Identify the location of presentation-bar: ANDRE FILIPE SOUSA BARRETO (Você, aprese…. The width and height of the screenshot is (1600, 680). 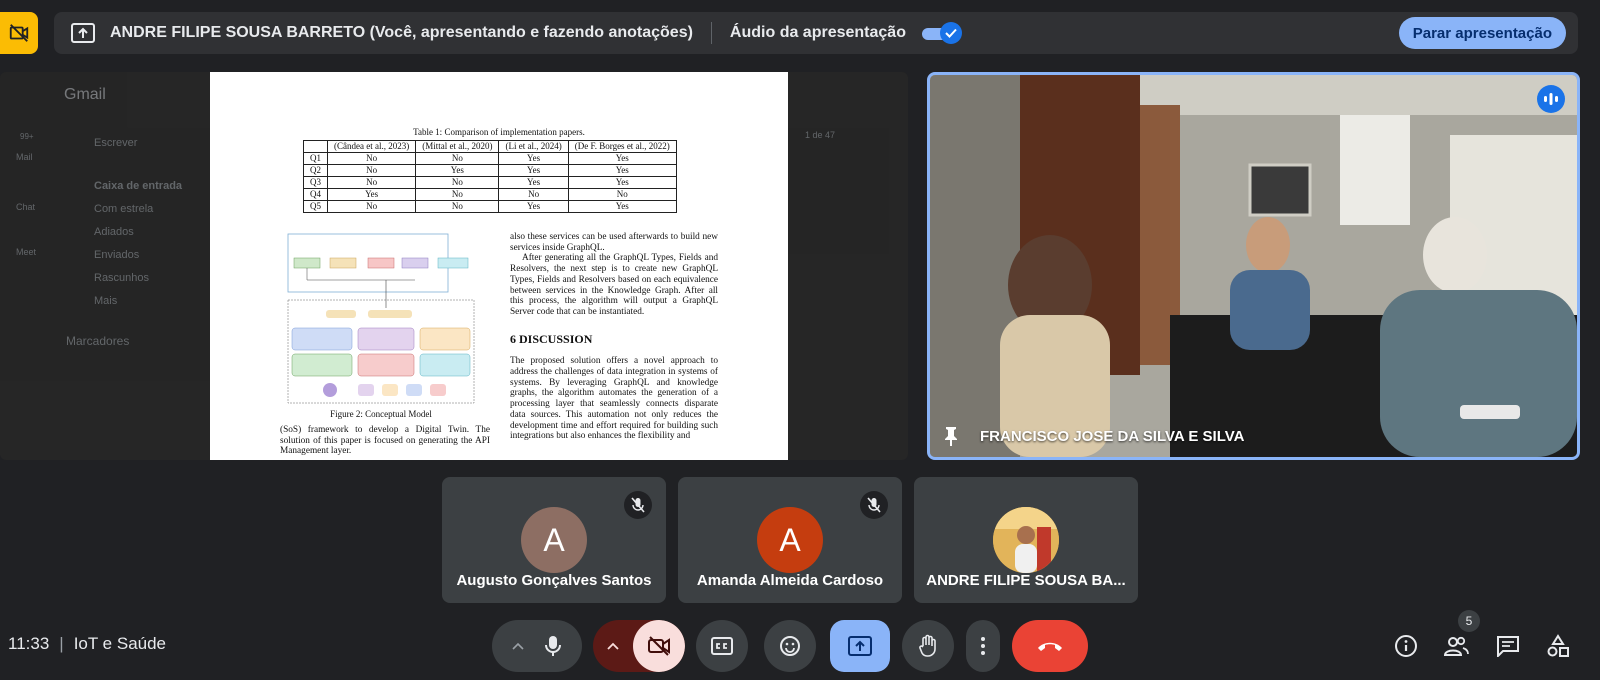
(816, 33).